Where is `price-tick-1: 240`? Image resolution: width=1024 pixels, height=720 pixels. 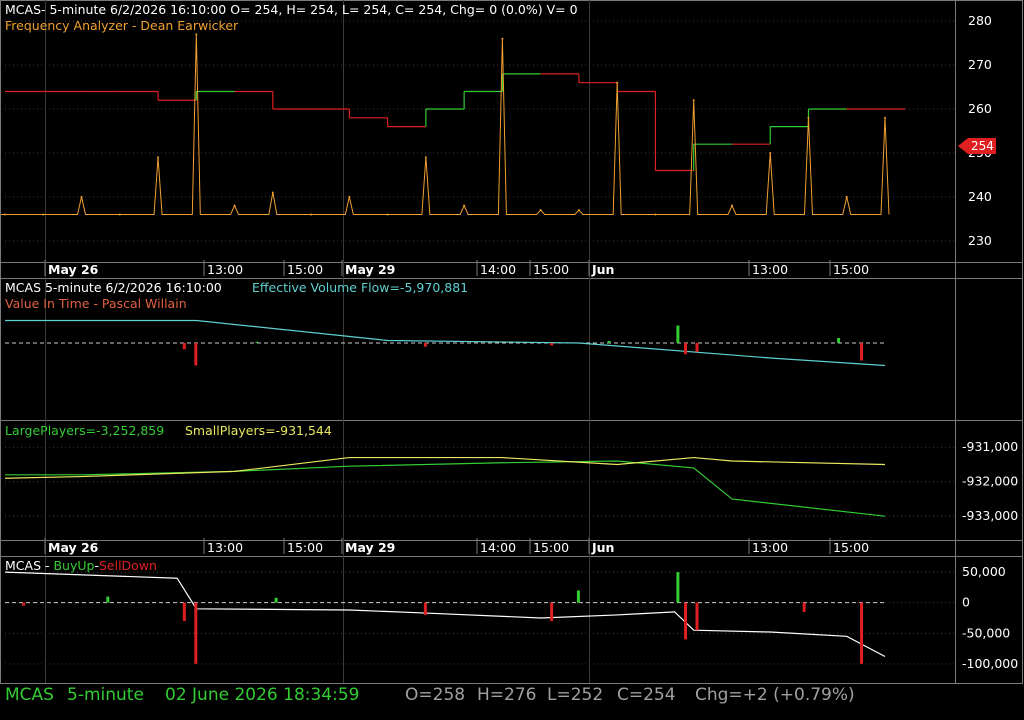
price-tick-1: 240 is located at coordinates (980, 196).